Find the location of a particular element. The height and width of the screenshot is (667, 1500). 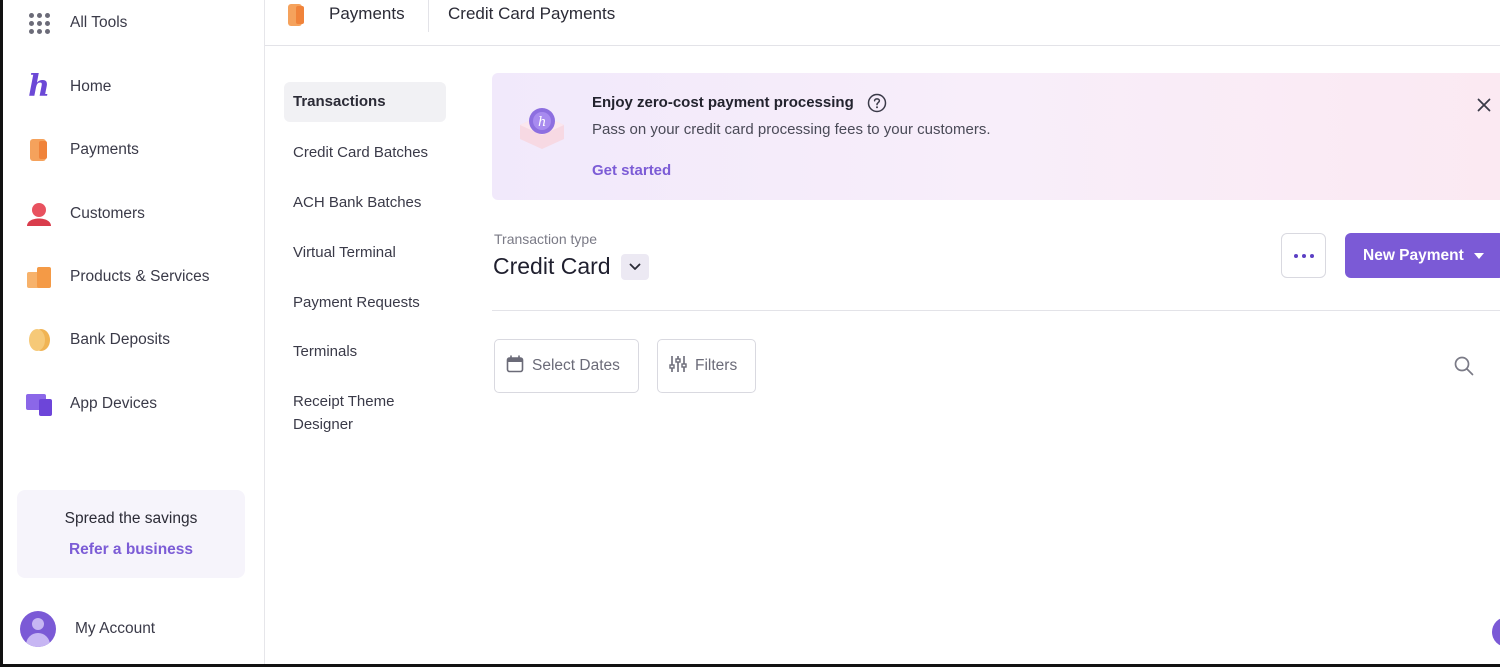

sidebar-item-label: All Tools is located at coordinates (99, 22).